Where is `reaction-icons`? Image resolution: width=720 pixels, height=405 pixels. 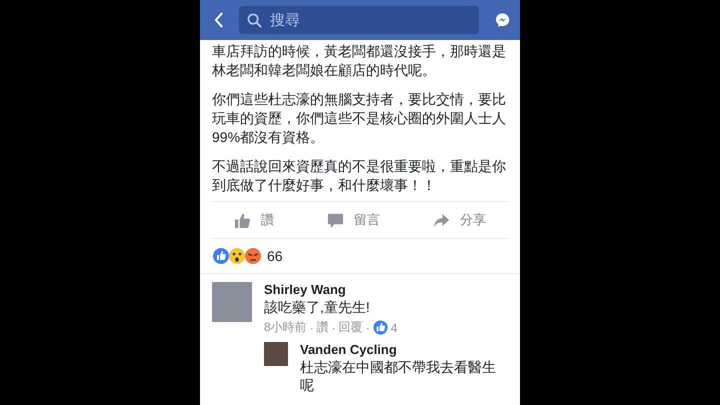
reaction-icons is located at coordinates (237, 256).